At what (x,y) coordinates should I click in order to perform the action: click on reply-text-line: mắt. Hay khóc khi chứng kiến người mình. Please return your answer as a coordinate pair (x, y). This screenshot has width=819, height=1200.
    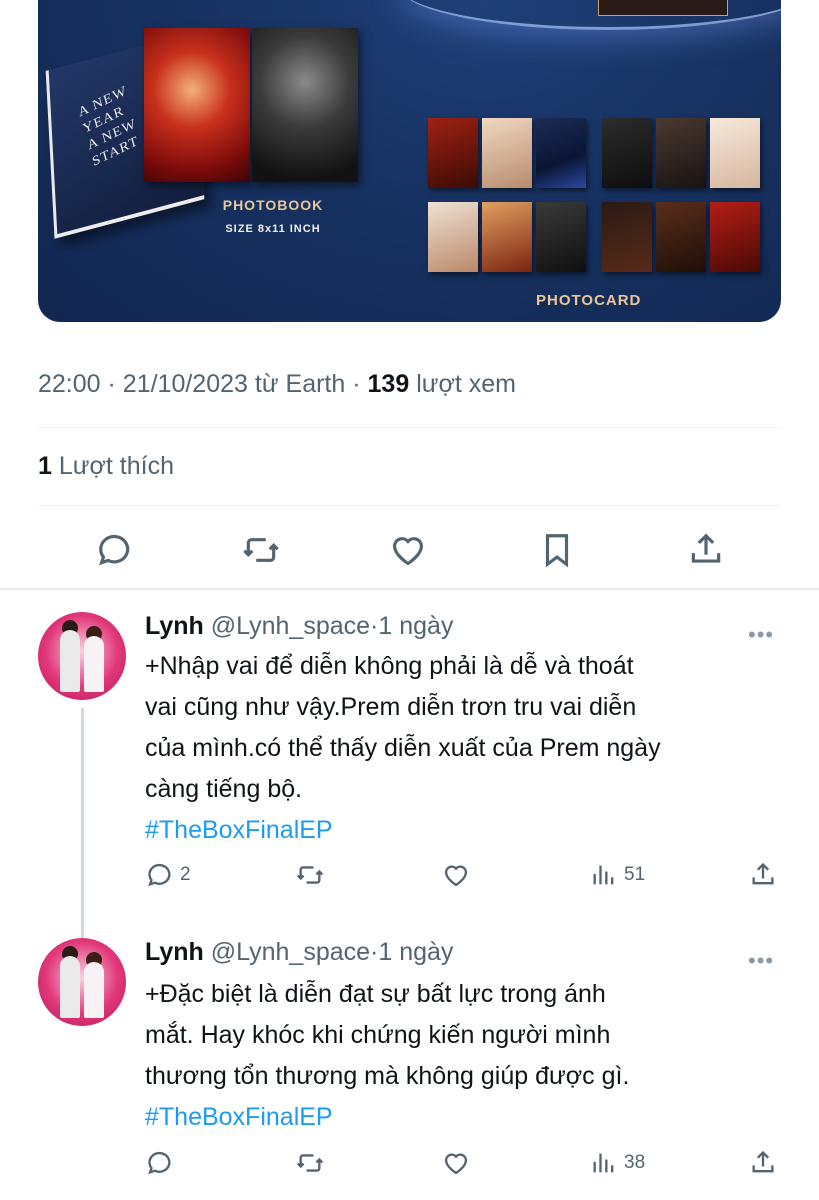
    Looking at the image, I should click on (378, 1035).